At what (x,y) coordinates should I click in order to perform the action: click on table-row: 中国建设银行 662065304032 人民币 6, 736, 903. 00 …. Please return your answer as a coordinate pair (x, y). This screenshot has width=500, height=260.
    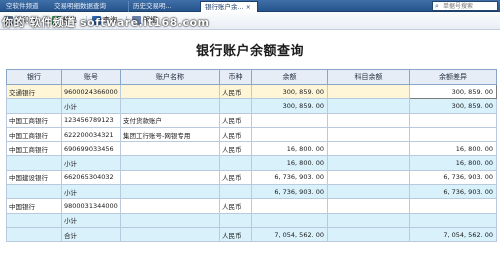
    Looking at the image, I should click on (251, 177).